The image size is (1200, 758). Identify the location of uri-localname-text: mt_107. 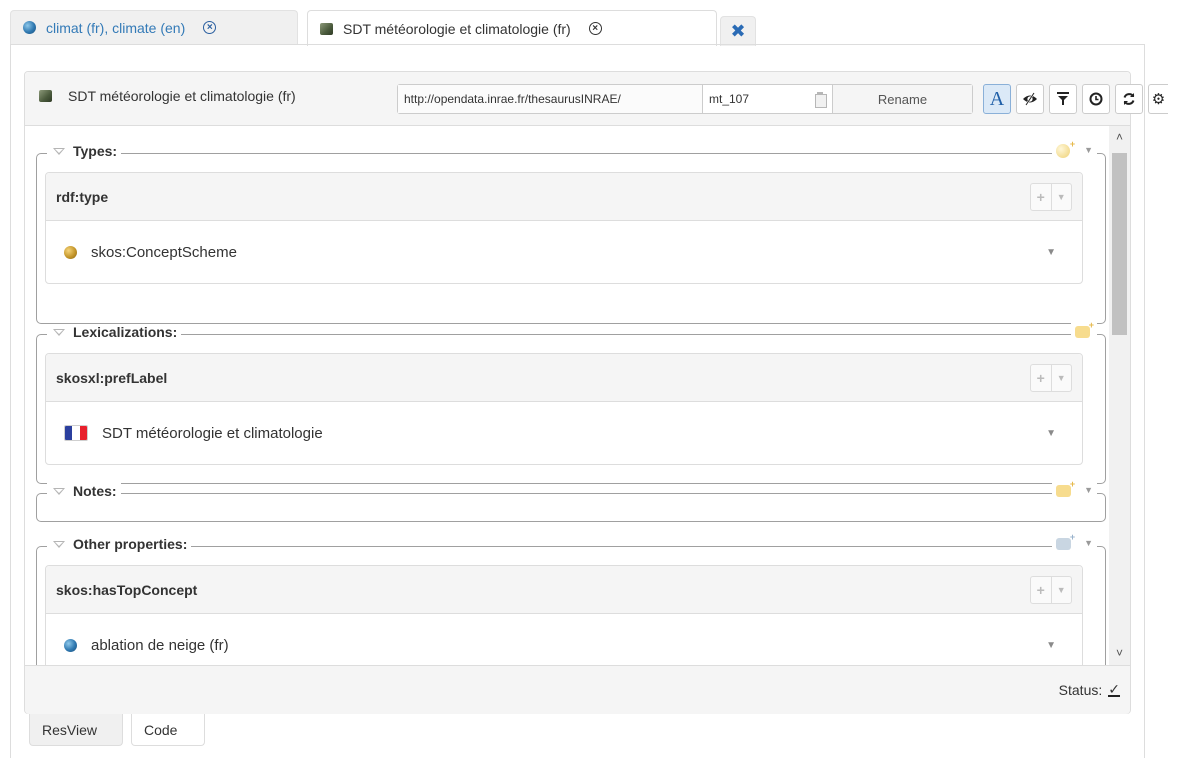
(729, 99).